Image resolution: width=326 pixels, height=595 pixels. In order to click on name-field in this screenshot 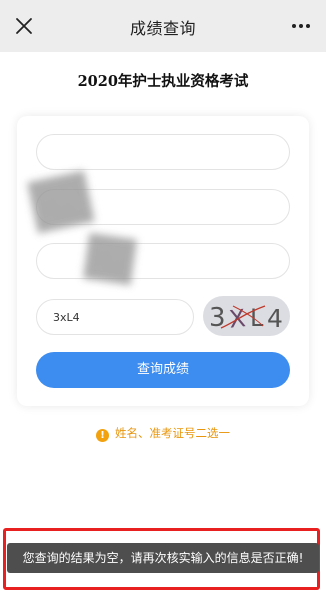, I will do `click(163, 152)`.